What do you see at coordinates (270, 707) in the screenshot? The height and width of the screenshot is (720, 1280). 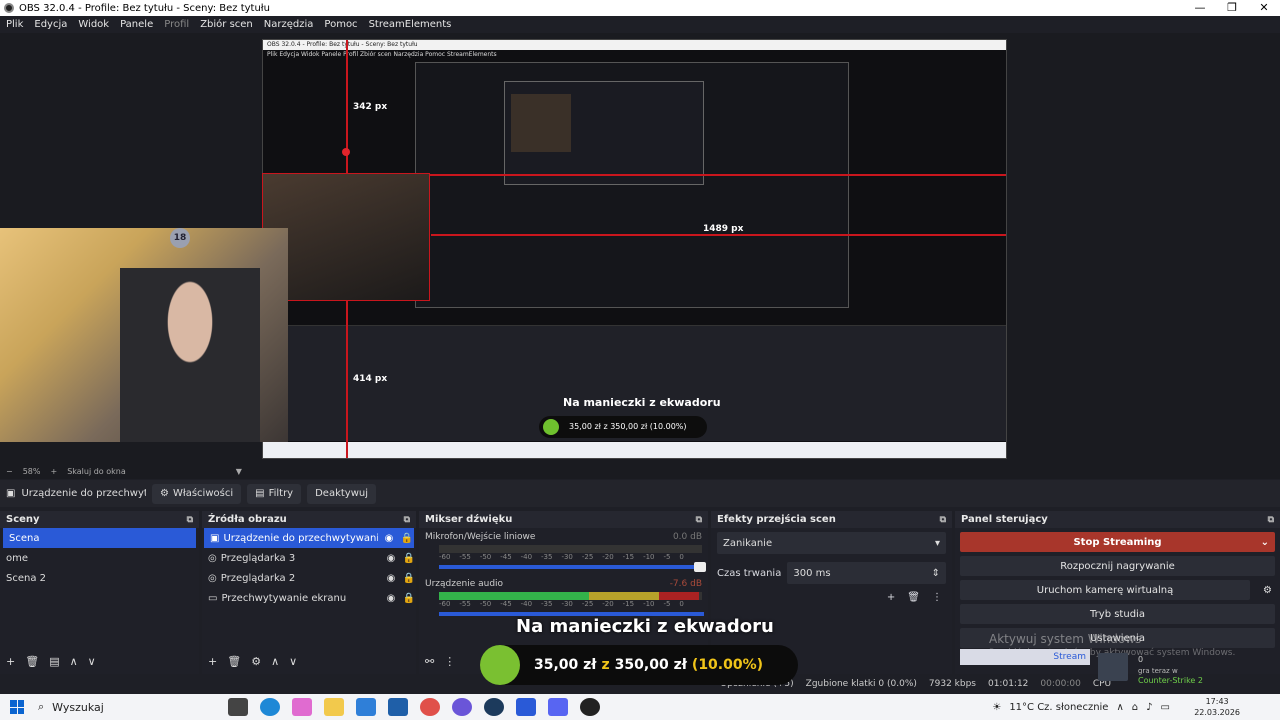 I see `edge-icon` at bounding box center [270, 707].